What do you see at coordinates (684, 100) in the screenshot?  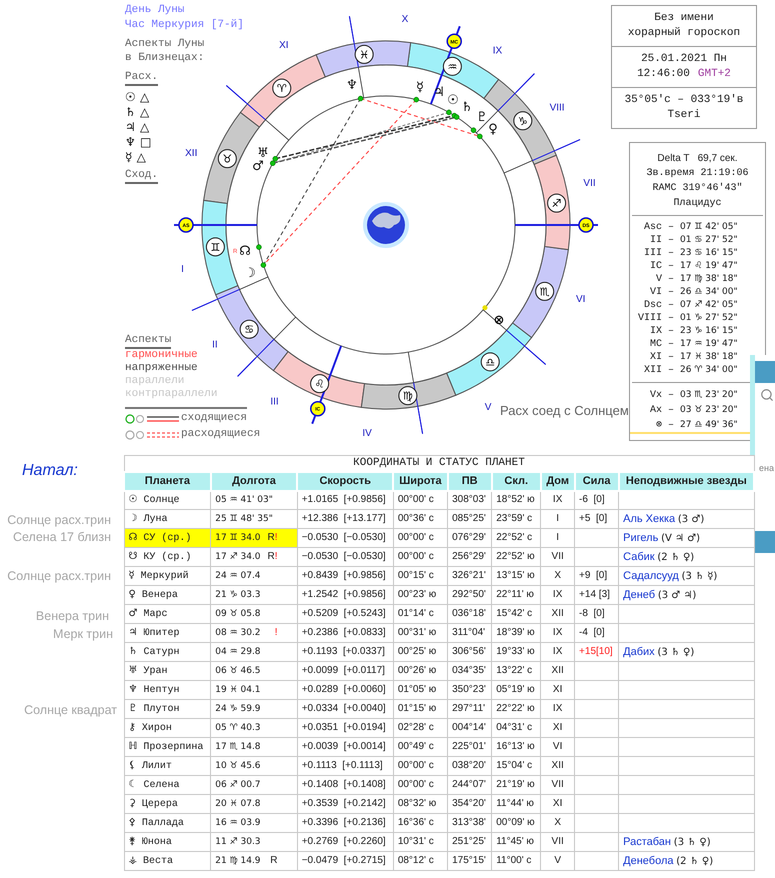 I see `coordinates-text: 35°05'с – 033°19'в` at bounding box center [684, 100].